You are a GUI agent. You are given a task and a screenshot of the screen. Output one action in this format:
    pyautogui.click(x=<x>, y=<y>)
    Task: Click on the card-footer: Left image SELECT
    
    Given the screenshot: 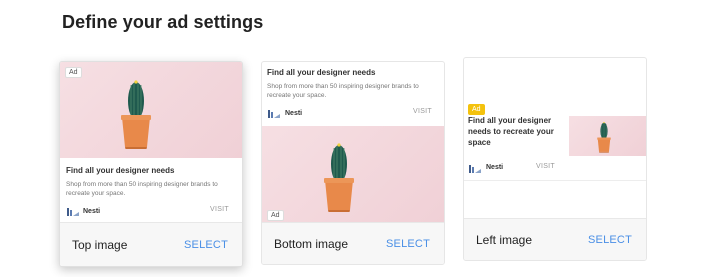 What is the action you would take?
    pyautogui.click(x=555, y=239)
    